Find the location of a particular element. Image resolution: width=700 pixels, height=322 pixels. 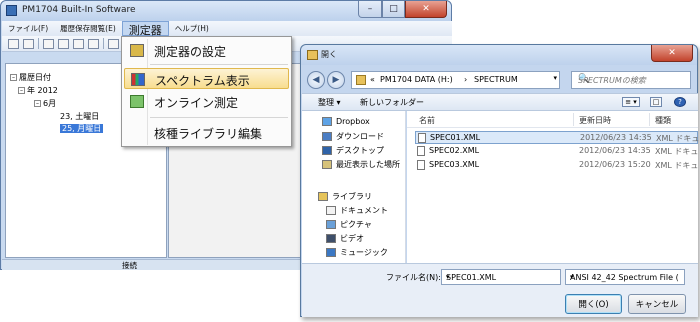

command-bar: 整理 ▾ 新しいフォルダー ≡ ▾ □ ? is located at coordinates (500, 102).